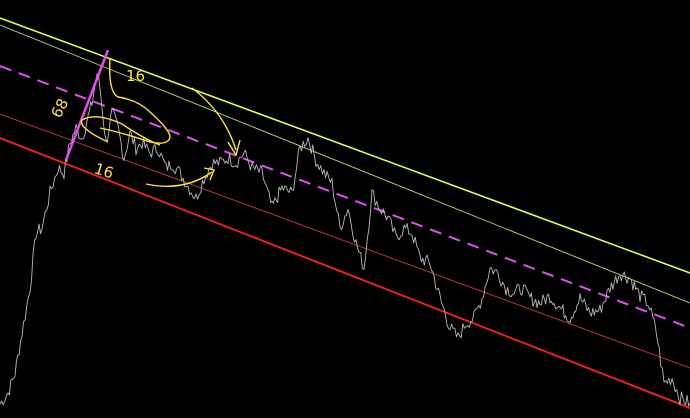  I want to click on annotation-label-16-top: 16, so click(135, 76).